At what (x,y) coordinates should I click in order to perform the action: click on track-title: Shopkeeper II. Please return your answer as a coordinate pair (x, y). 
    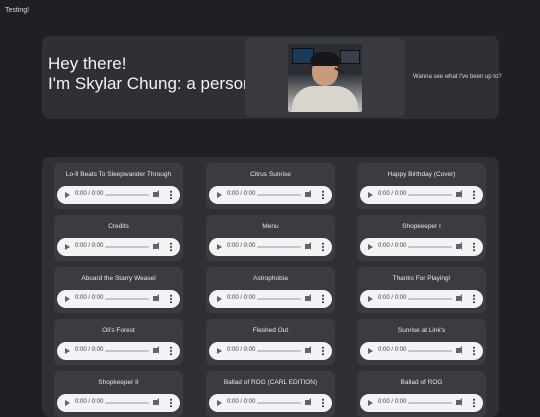
    Looking at the image, I should click on (118, 382).